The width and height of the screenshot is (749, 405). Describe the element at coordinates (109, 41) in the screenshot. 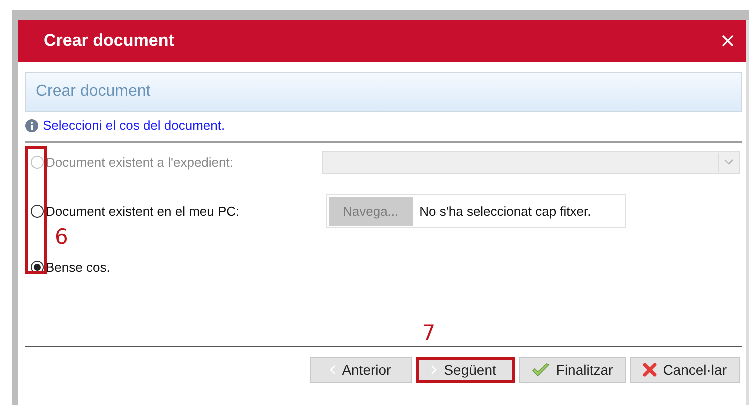

I see `window-title: Crear document` at that location.